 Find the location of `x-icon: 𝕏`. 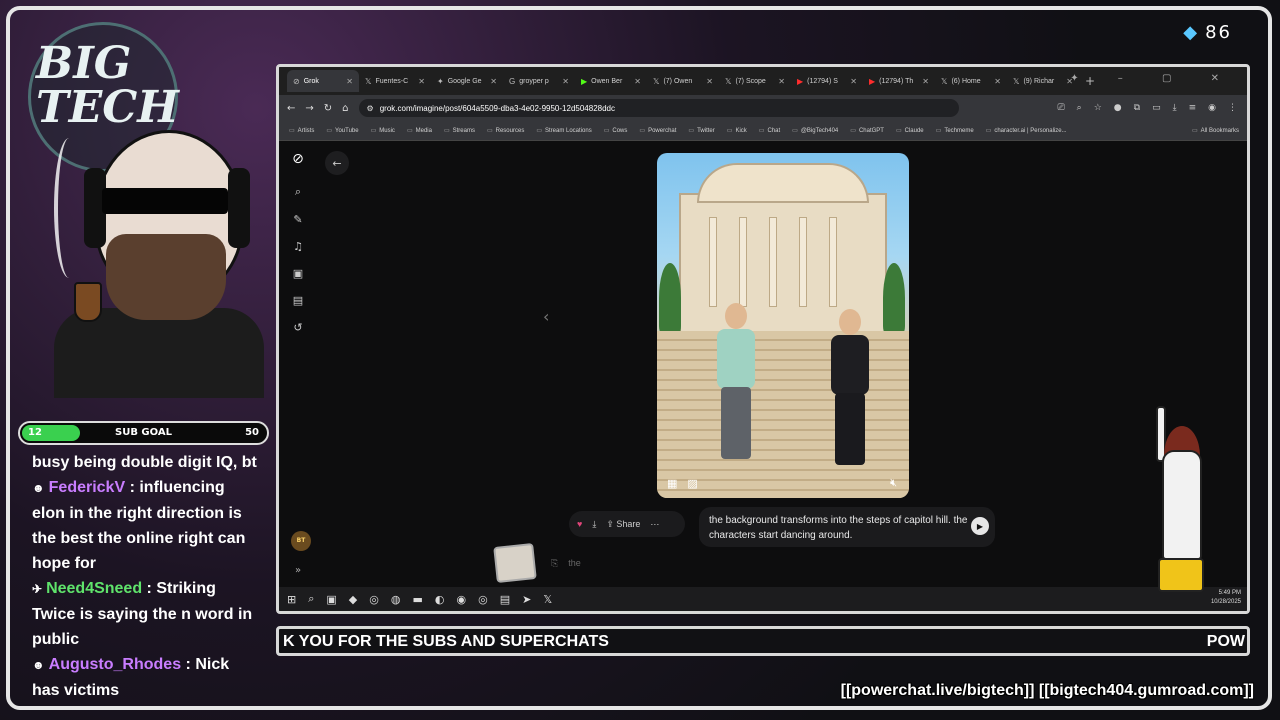

x-icon: 𝕏 is located at coordinates (547, 599).